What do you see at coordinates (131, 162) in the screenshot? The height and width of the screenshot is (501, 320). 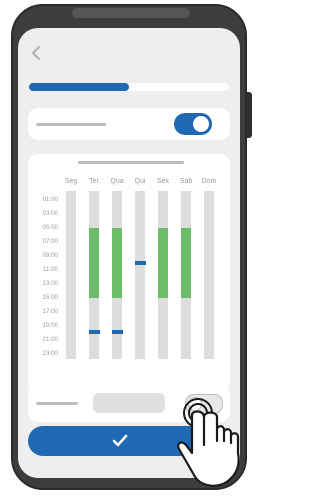 I see `schedule-title-placeholder` at bounding box center [131, 162].